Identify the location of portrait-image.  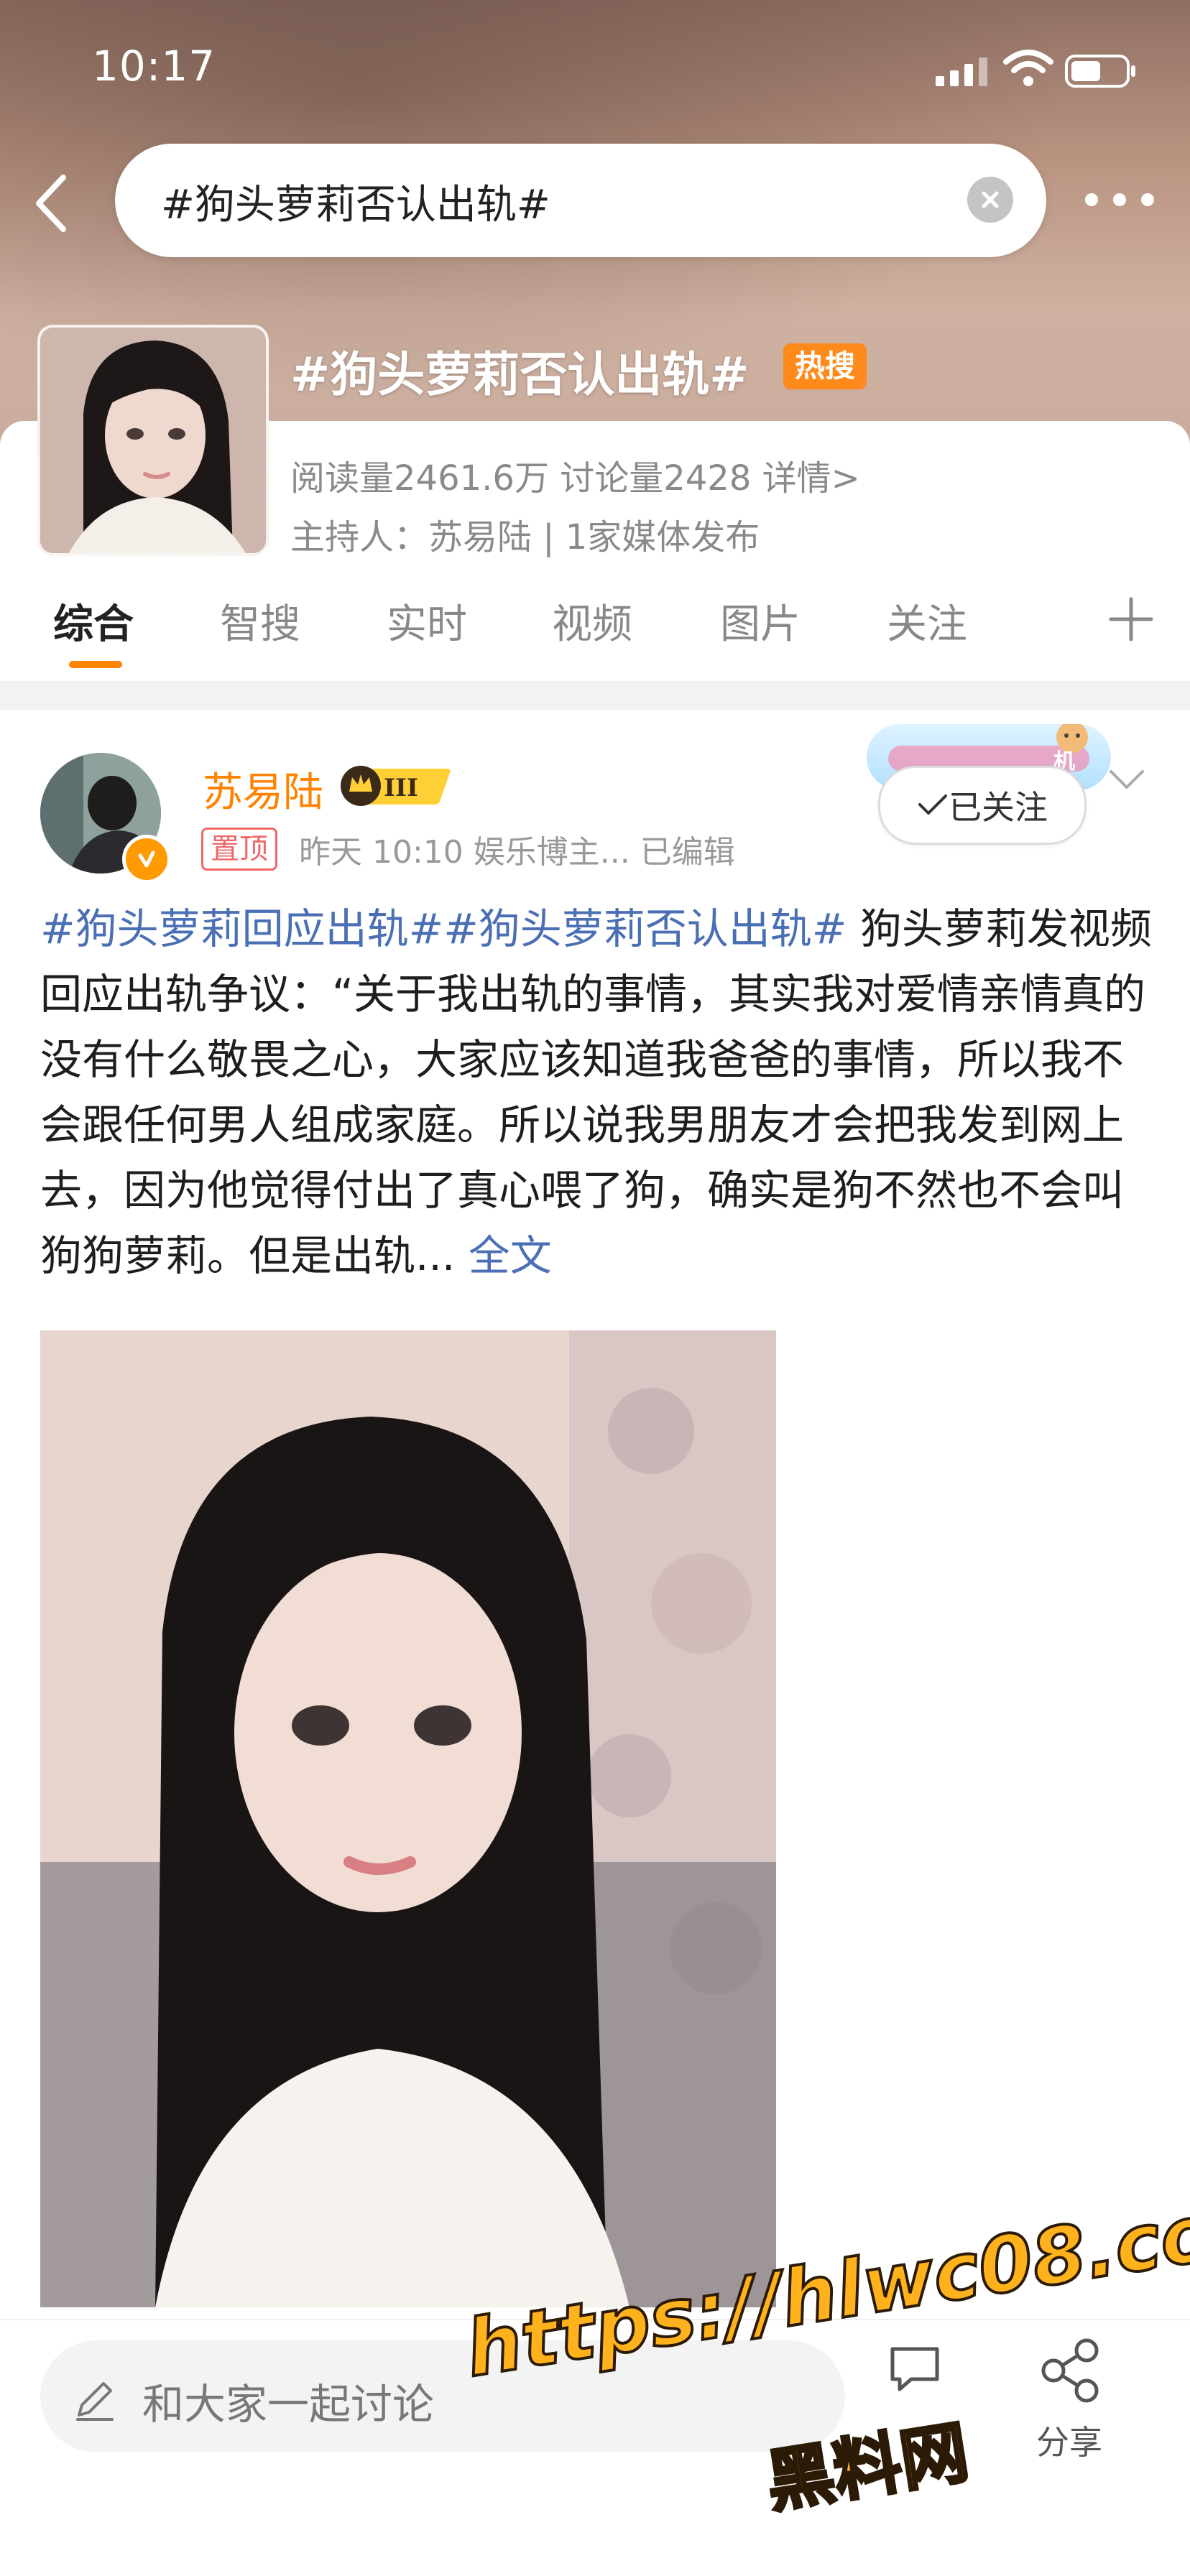
(153, 440).